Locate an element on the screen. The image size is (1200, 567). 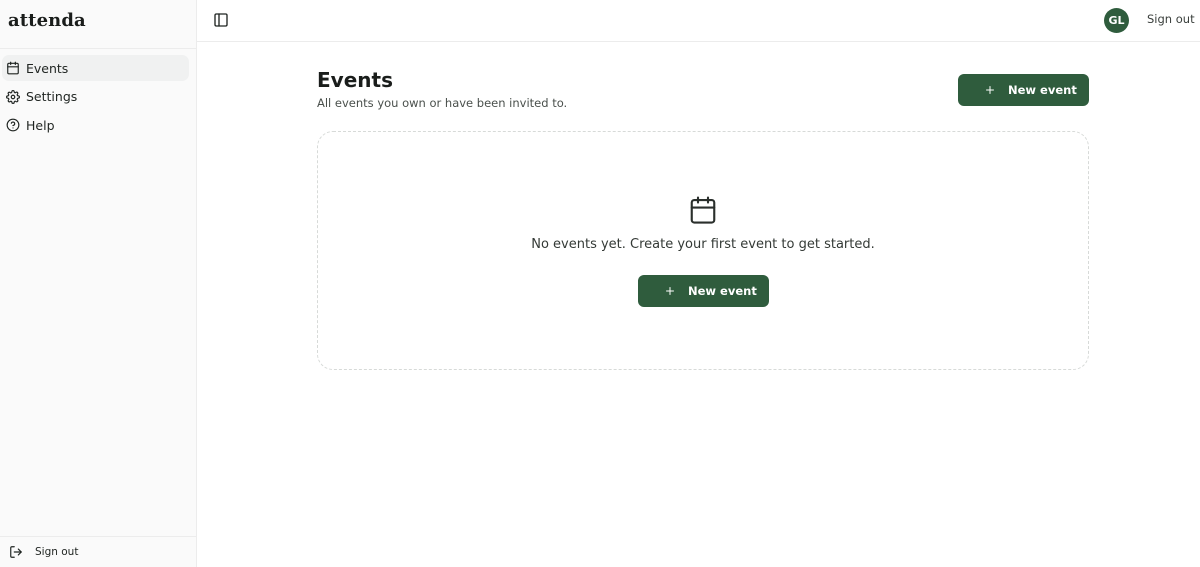
new-event-button: New event is located at coordinates (1023, 90).